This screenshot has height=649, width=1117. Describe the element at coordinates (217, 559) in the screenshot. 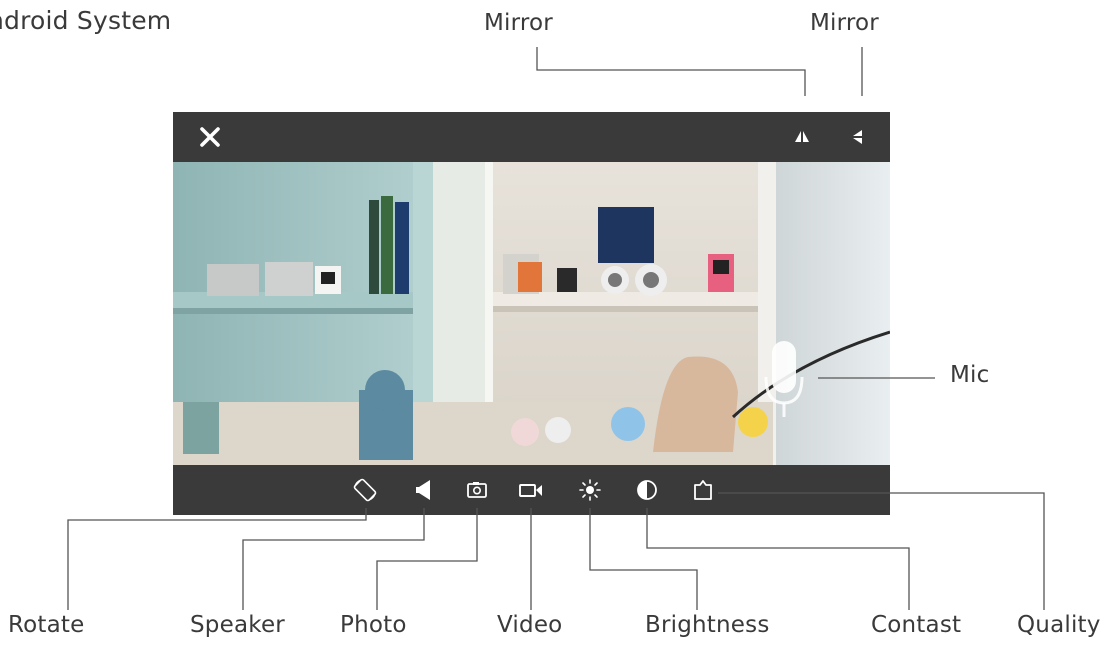

I see `leader-rotate` at that location.